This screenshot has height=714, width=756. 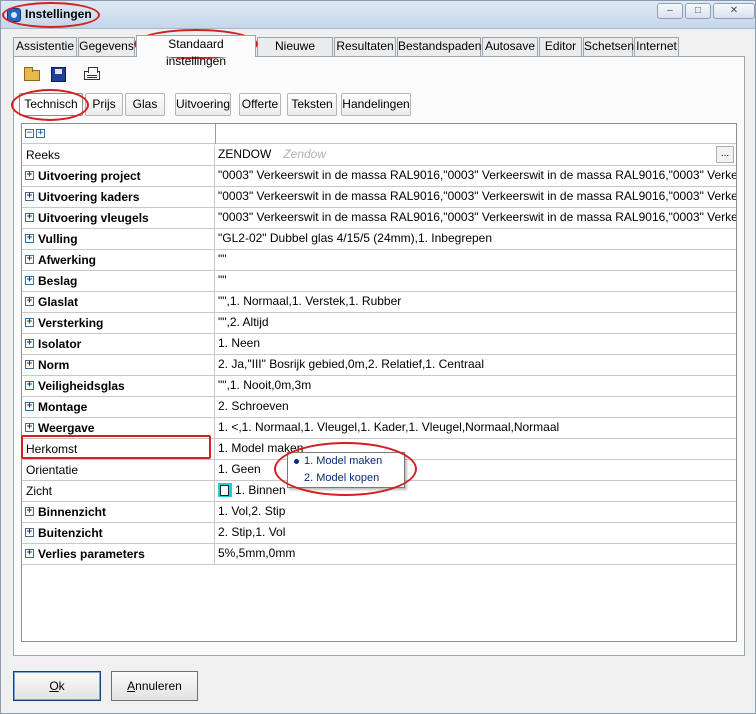 I want to click on ok-button-label: Ok, so click(x=57, y=686).